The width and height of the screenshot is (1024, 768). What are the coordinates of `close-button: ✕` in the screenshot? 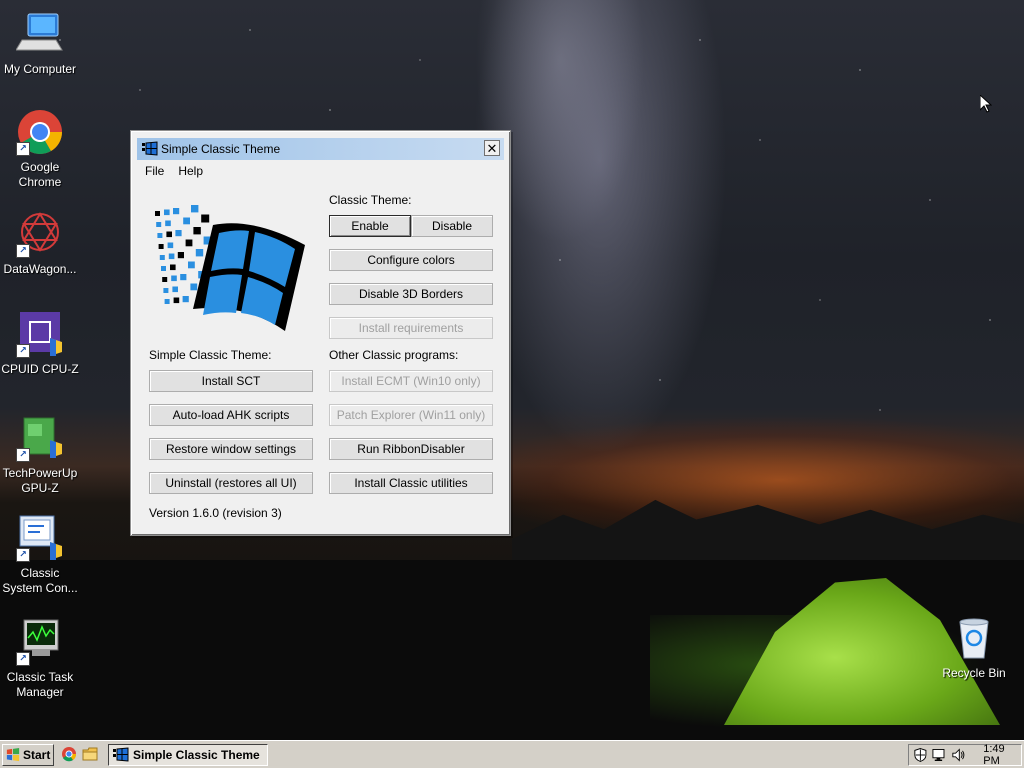 It's located at (492, 148).